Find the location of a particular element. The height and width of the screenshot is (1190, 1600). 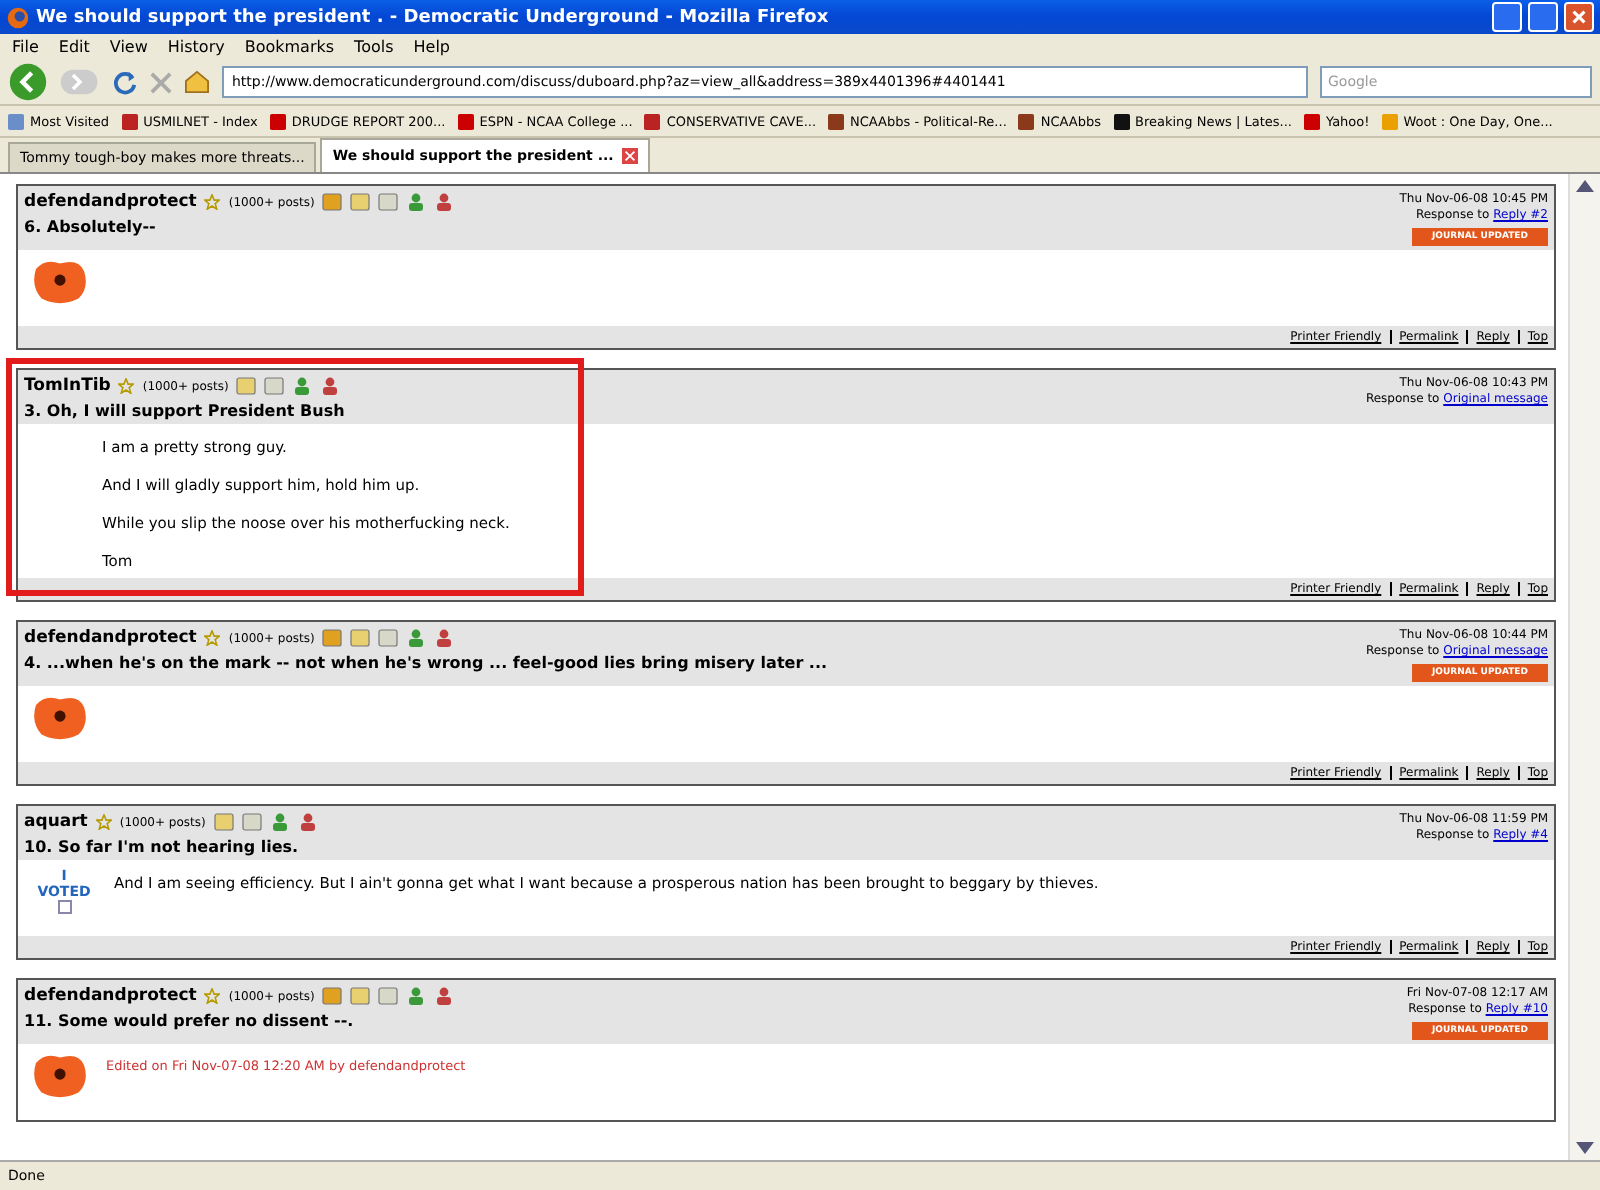

menu-item: History is located at coordinates (196, 47).